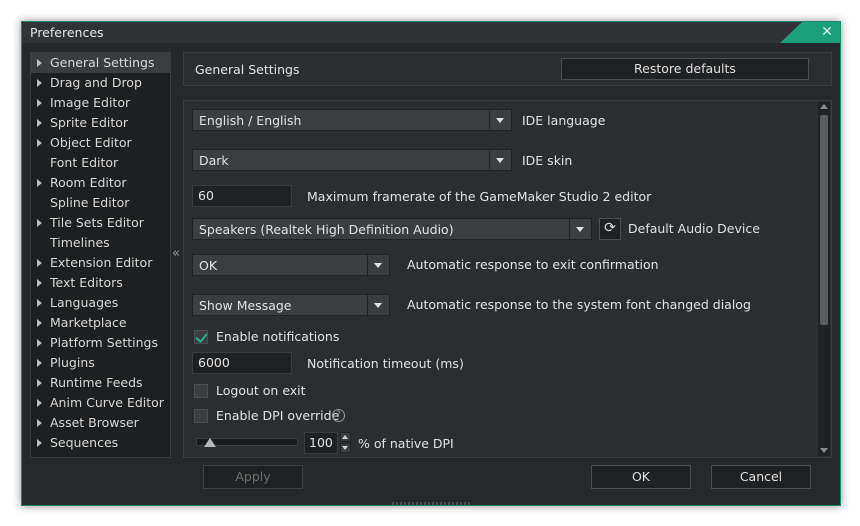 This screenshot has height=526, width=860. I want to click on font-changed-dropdown: Show Message, so click(291, 305).